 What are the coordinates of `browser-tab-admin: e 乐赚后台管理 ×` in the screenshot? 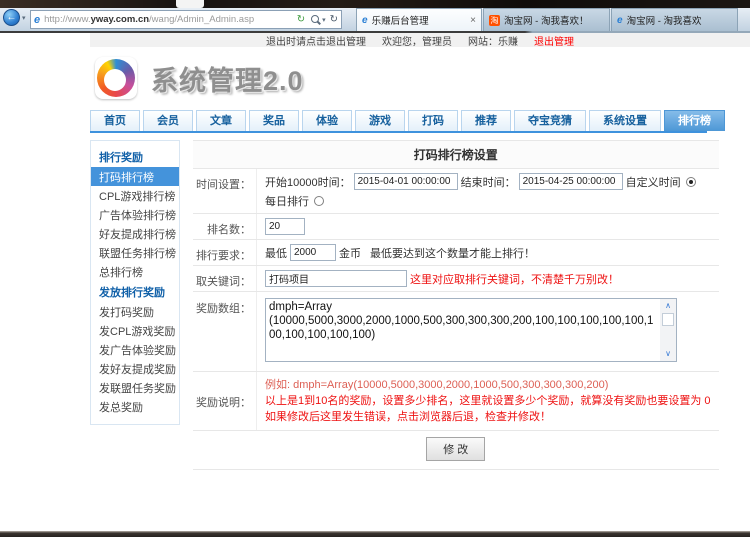 It's located at (419, 19).